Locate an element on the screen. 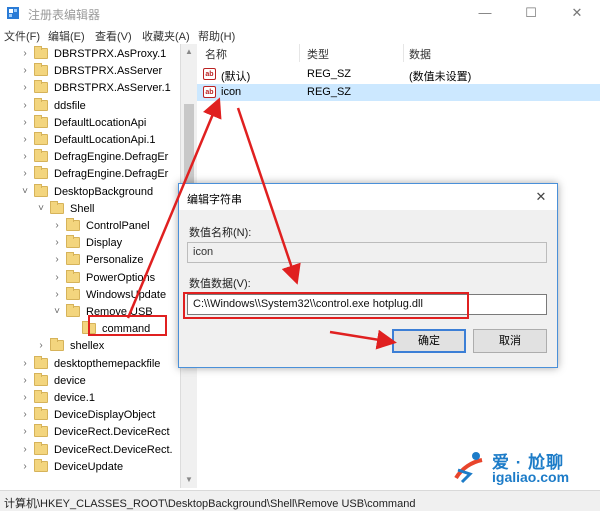 This screenshot has width=600, height=511. dialog-title-bar: 编辑字符串 ✕ is located at coordinates (368, 197).